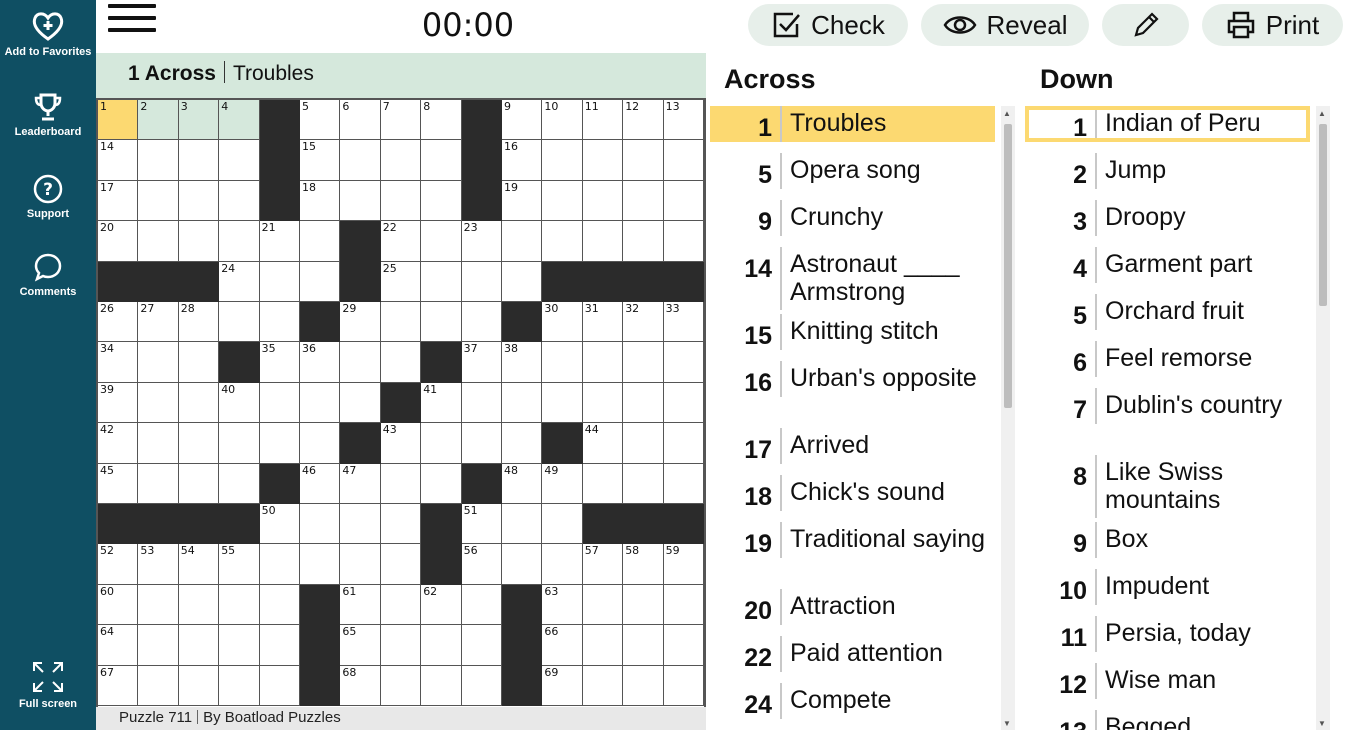  What do you see at coordinates (1167, 681) in the screenshot?
I see `clue-item: 12 Wise man` at bounding box center [1167, 681].